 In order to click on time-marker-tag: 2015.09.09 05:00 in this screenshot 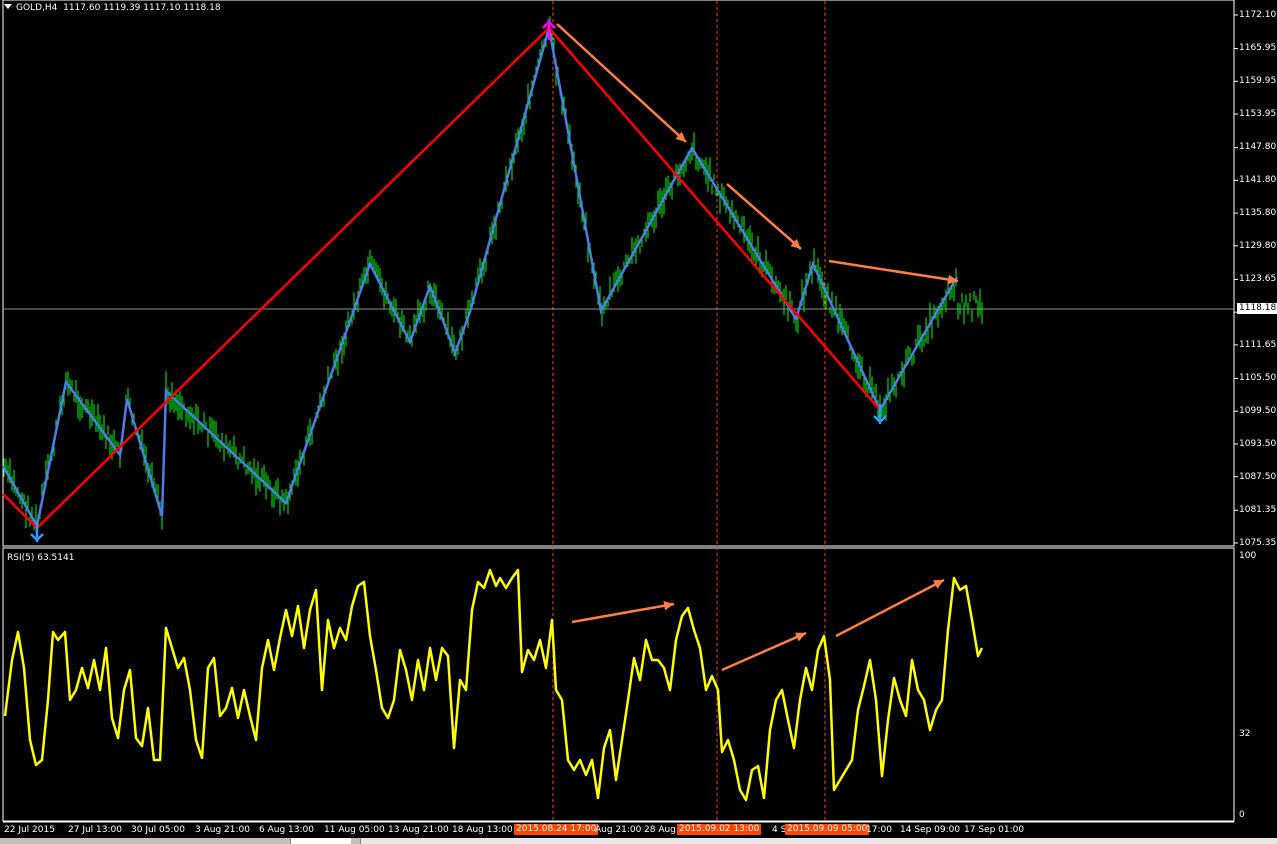, I will do `click(827, 829)`.